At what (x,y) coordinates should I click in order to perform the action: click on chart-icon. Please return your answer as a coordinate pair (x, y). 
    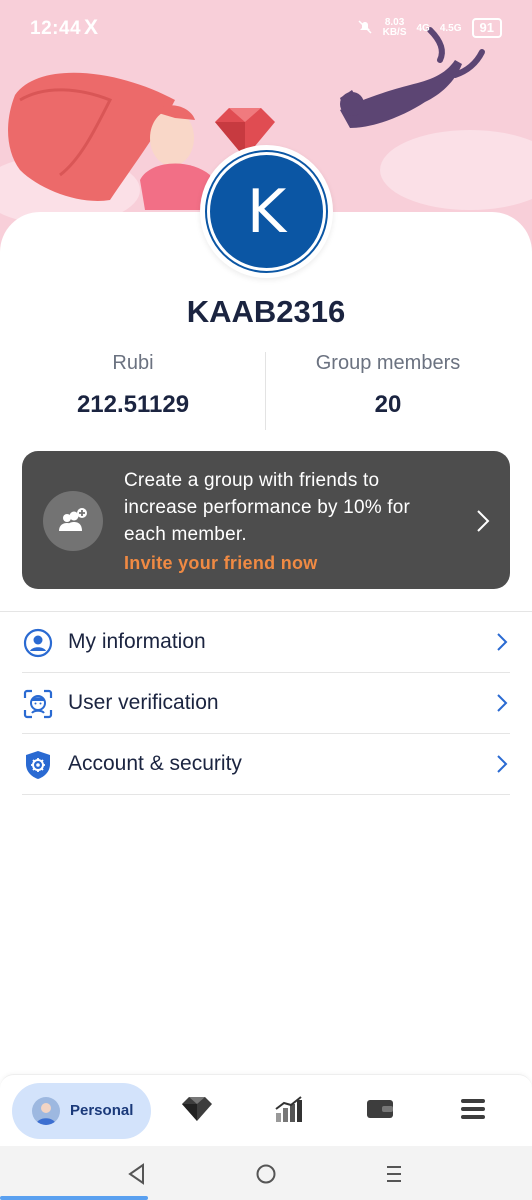
    Looking at the image, I should click on (289, 1111).